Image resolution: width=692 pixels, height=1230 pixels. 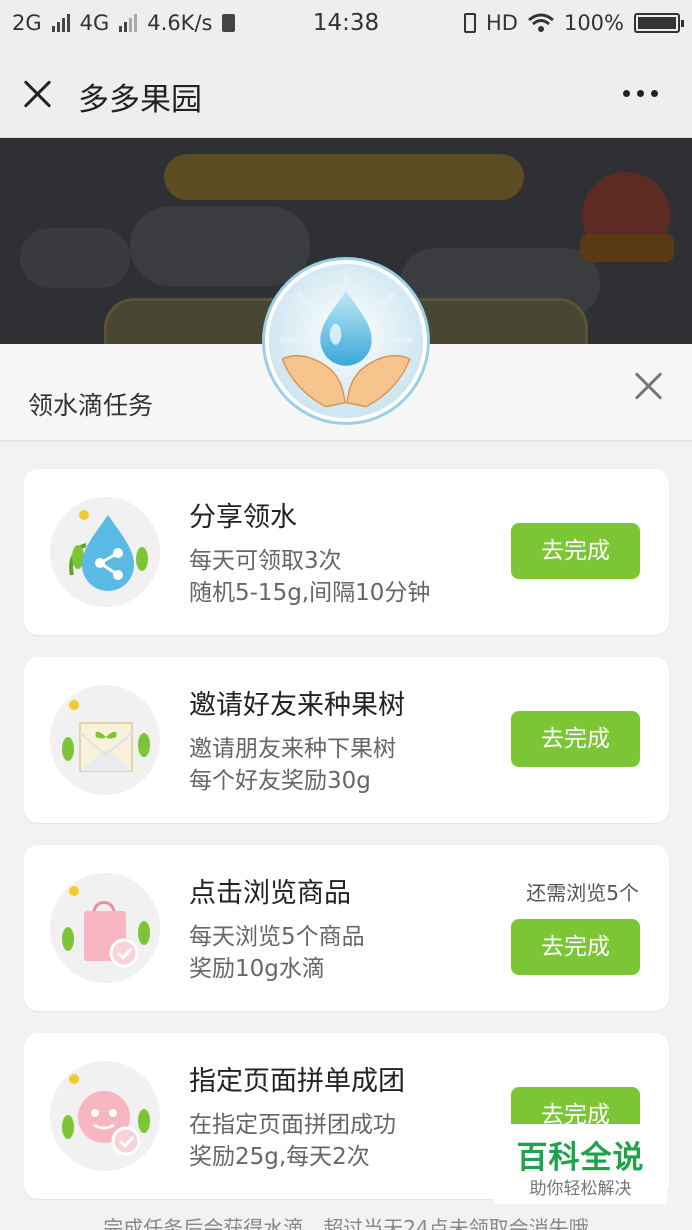 I want to click on more-icon, so click(x=640, y=93).